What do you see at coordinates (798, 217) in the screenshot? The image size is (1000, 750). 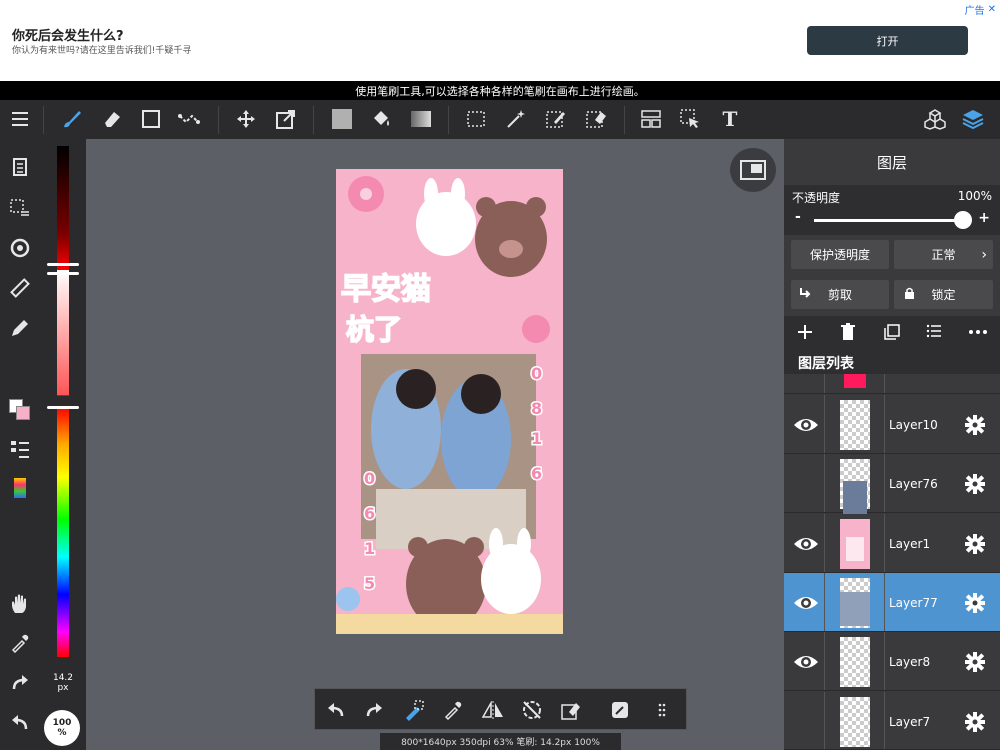 I see `opacity-minus-button: -` at bounding box center [798, 217].